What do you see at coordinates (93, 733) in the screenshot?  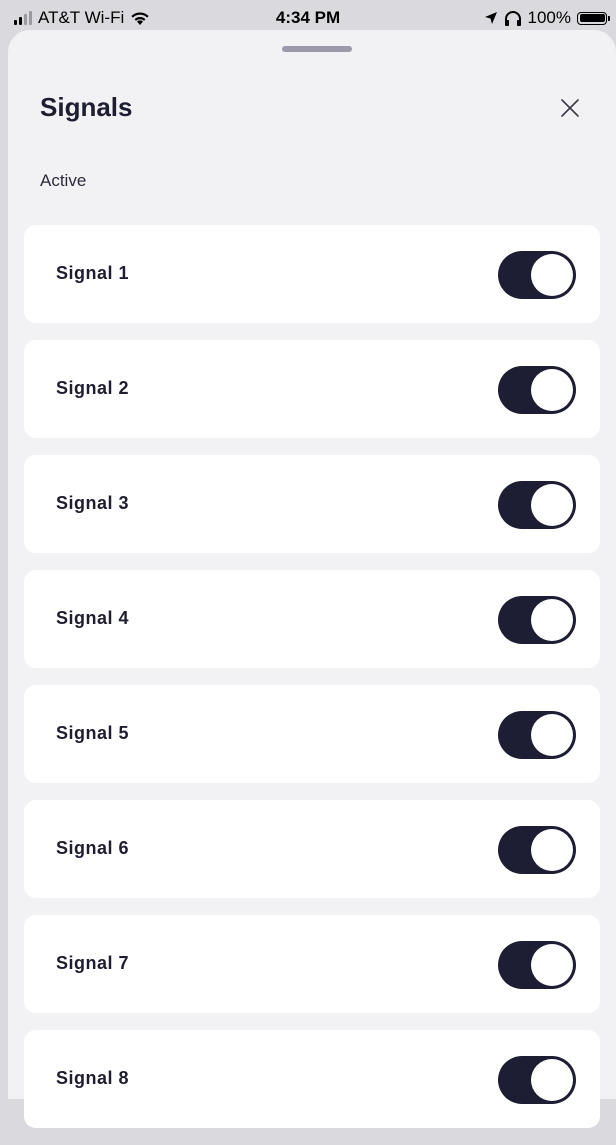 I see `signal-label: Signal 5` at bounding box center [93, 733].